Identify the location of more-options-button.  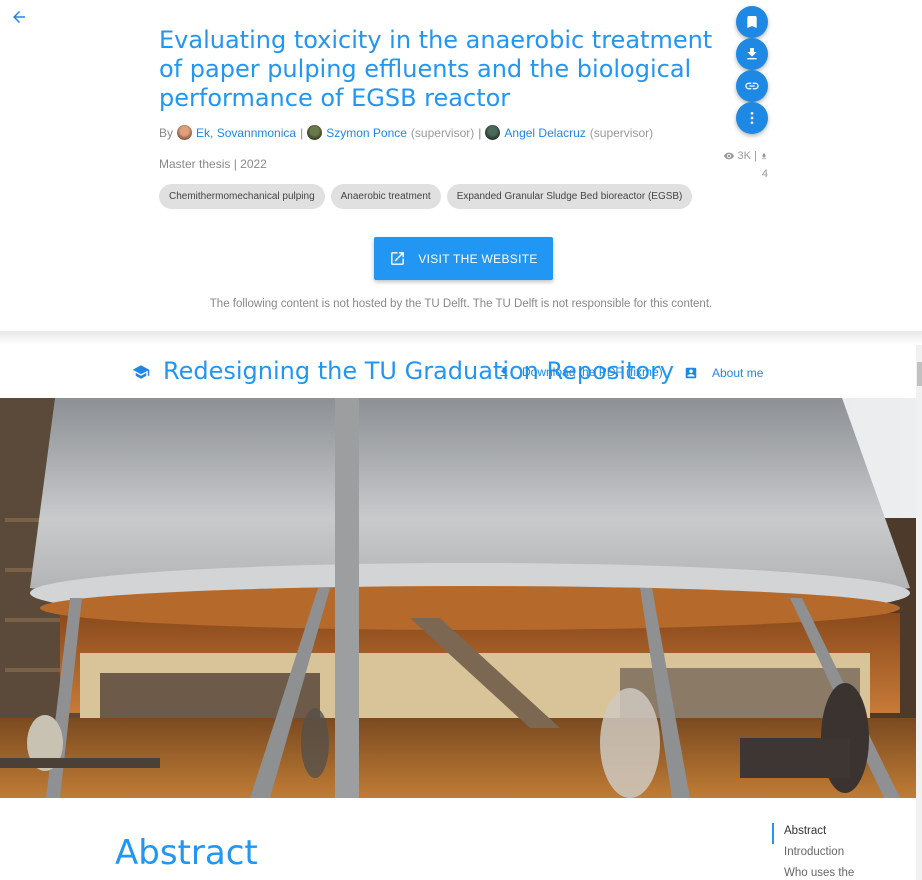
(752, 118).